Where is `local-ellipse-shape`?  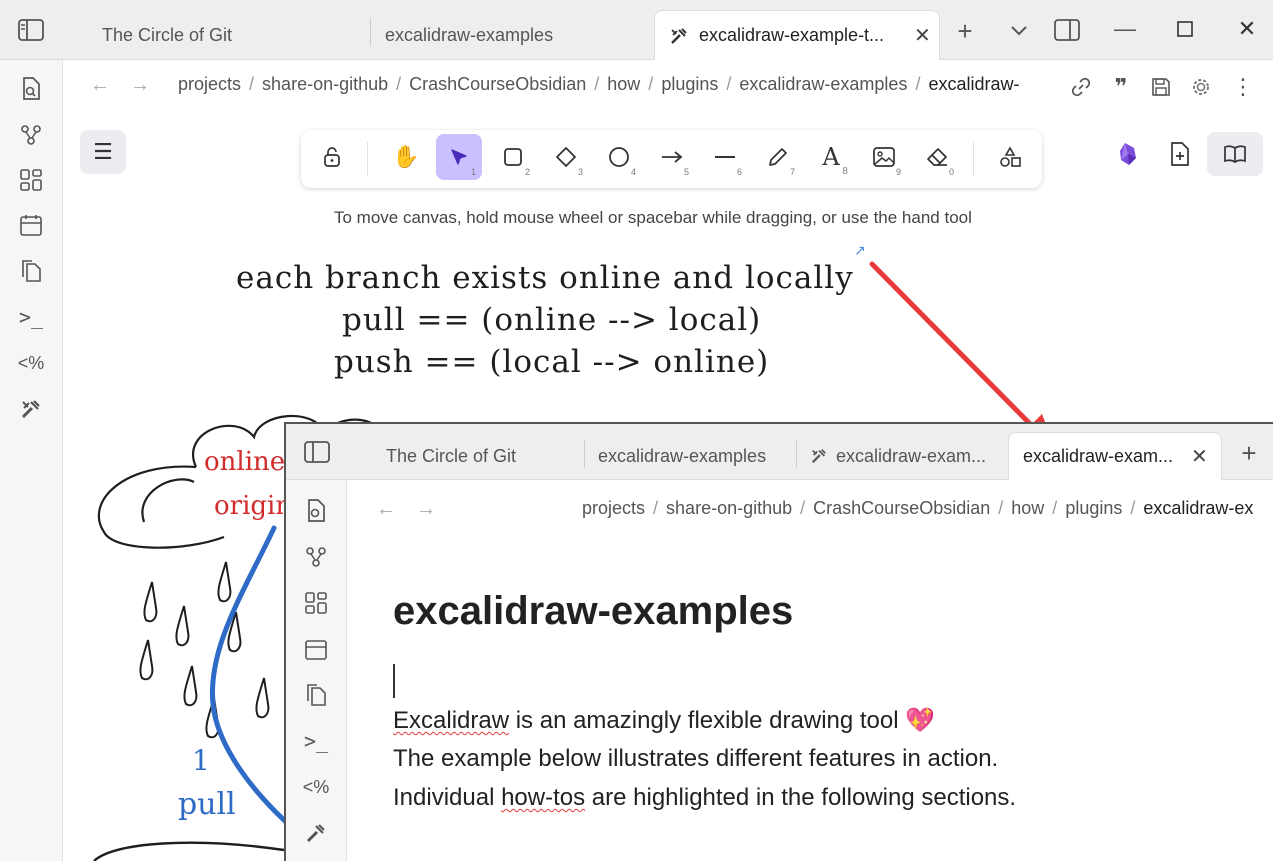 local-ellipse-shape is located at coordinates (189, 851).